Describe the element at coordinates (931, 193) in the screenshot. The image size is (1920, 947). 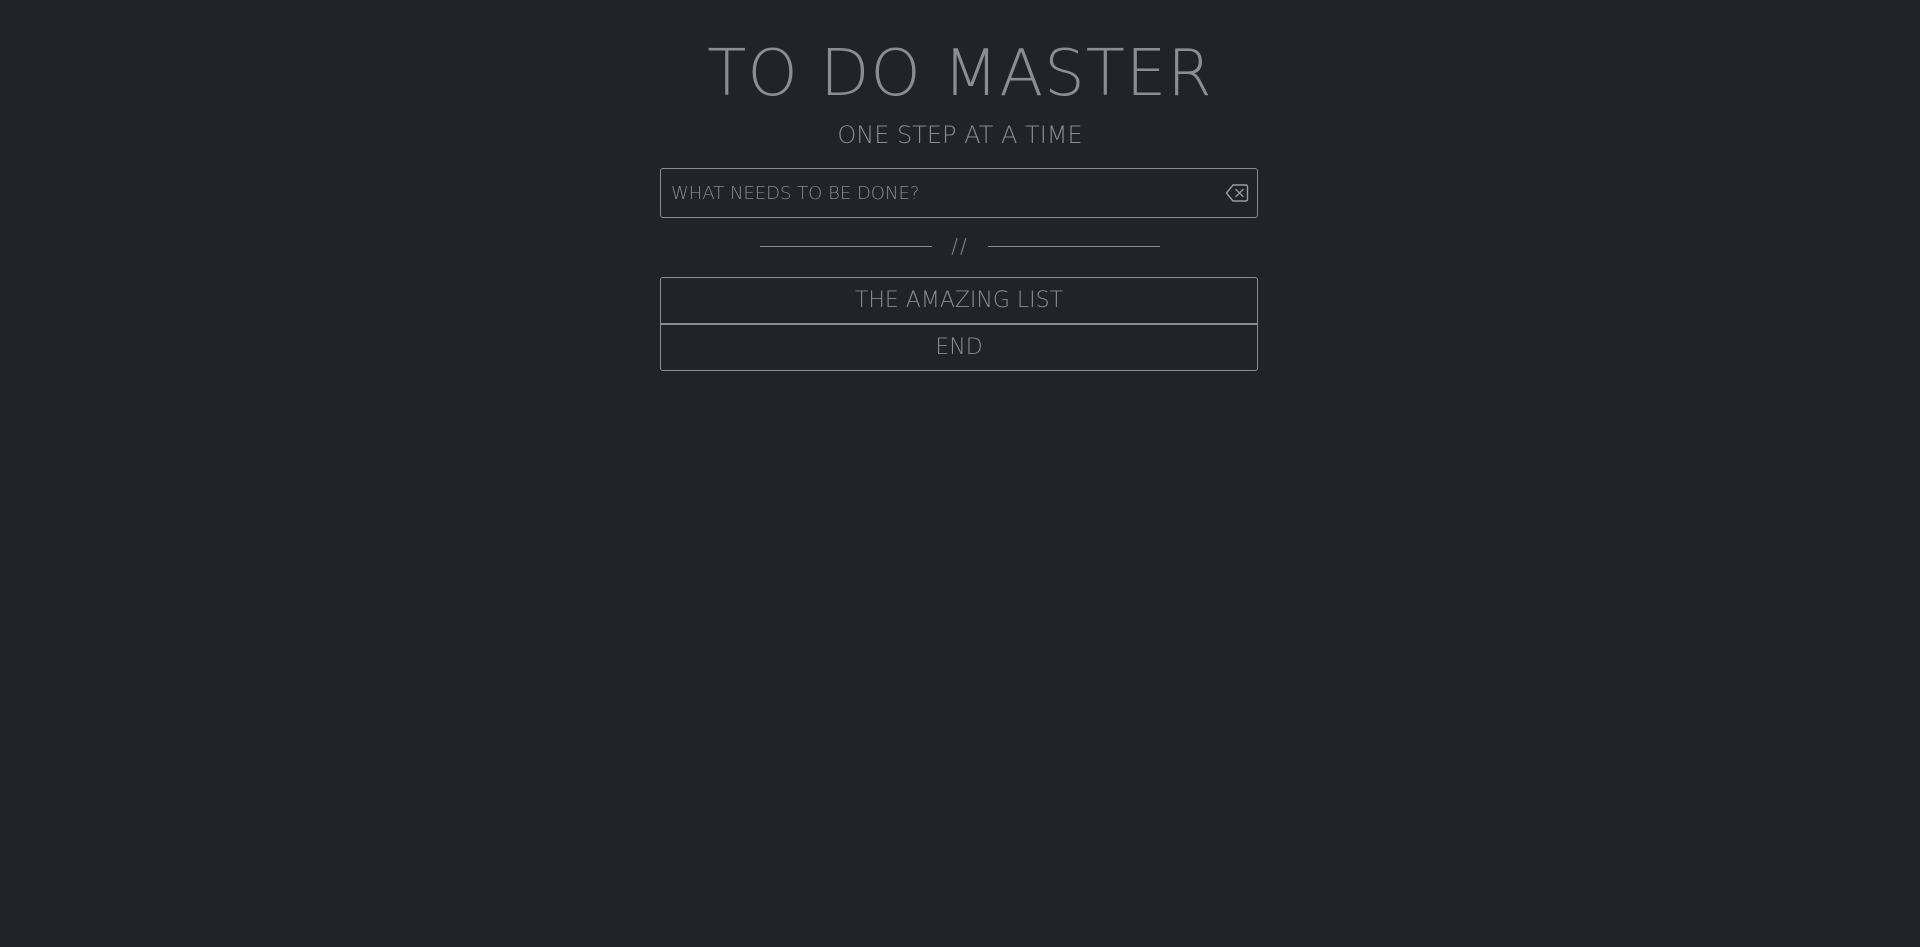
I see `task-input` at that location.